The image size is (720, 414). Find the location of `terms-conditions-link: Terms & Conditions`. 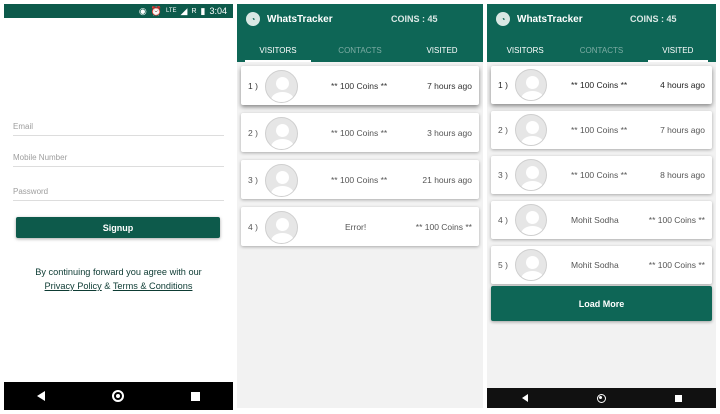

terms-conditions-link: Terms & Conditions is located at coordinates (153, 286).